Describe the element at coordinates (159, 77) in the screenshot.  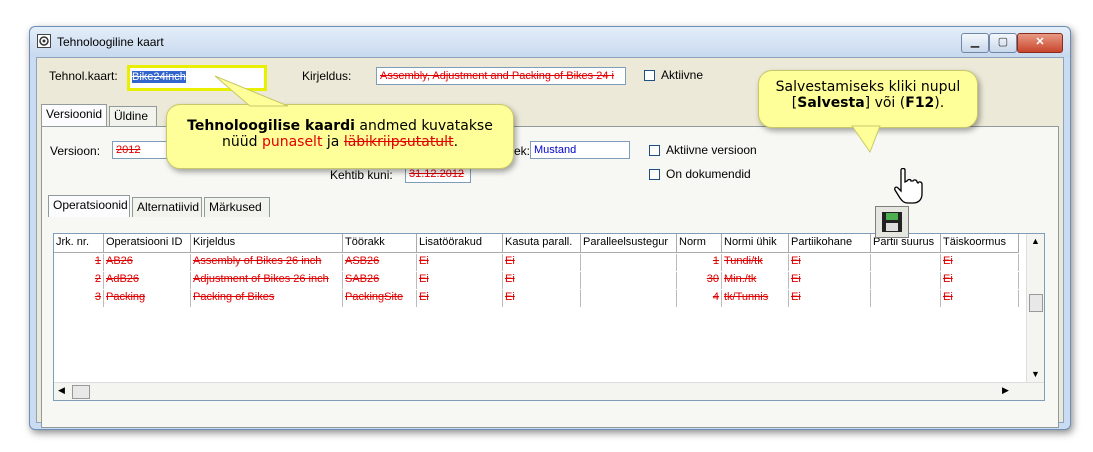
I see `card-value: Bike24inch` at that location.